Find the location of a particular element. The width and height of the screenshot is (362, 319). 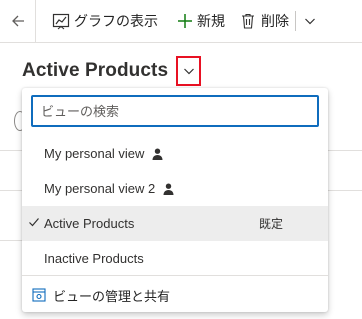

back-button is located at coordinates (18, 21).